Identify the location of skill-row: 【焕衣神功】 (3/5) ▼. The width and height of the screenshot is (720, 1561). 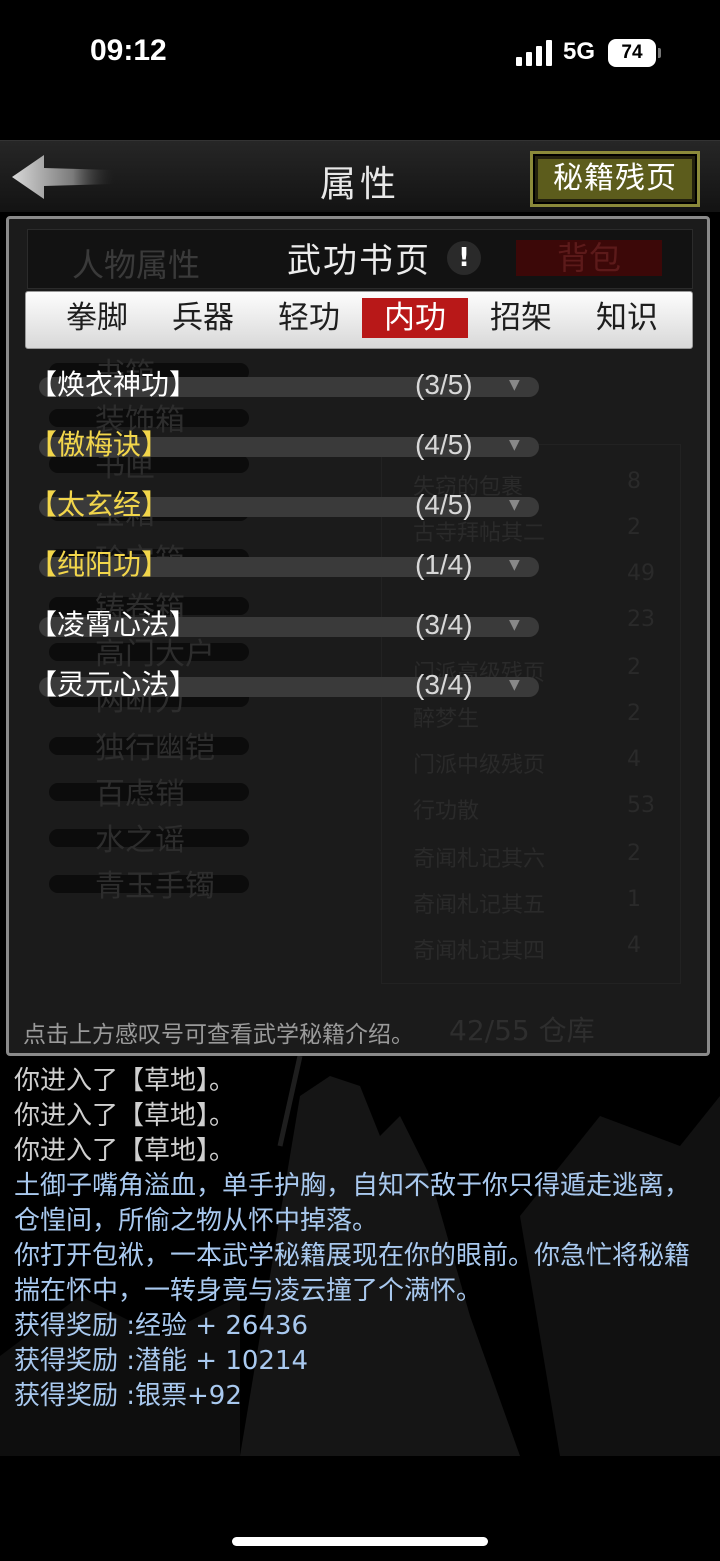
(289, 385).